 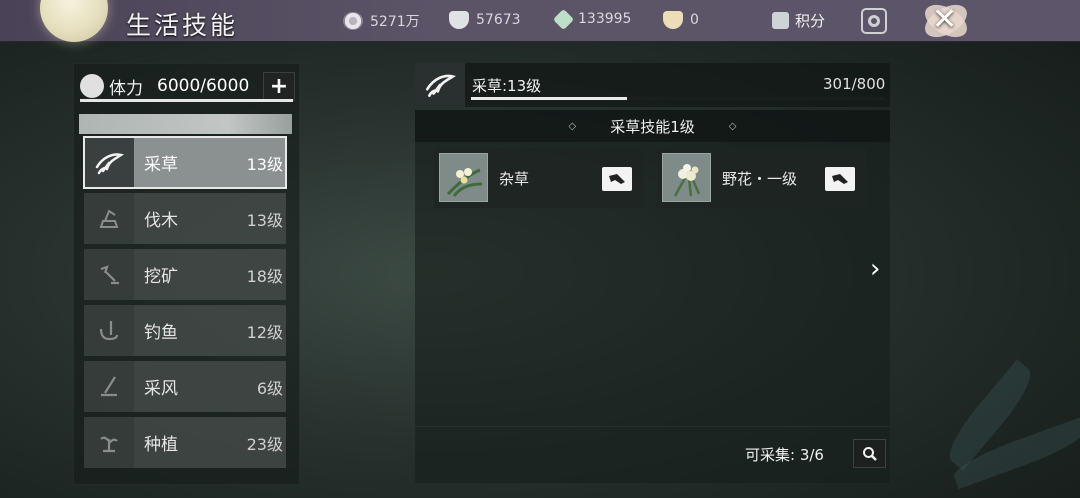 I want to click on currency-jade-value: 133995, so click(x=605, y=19).